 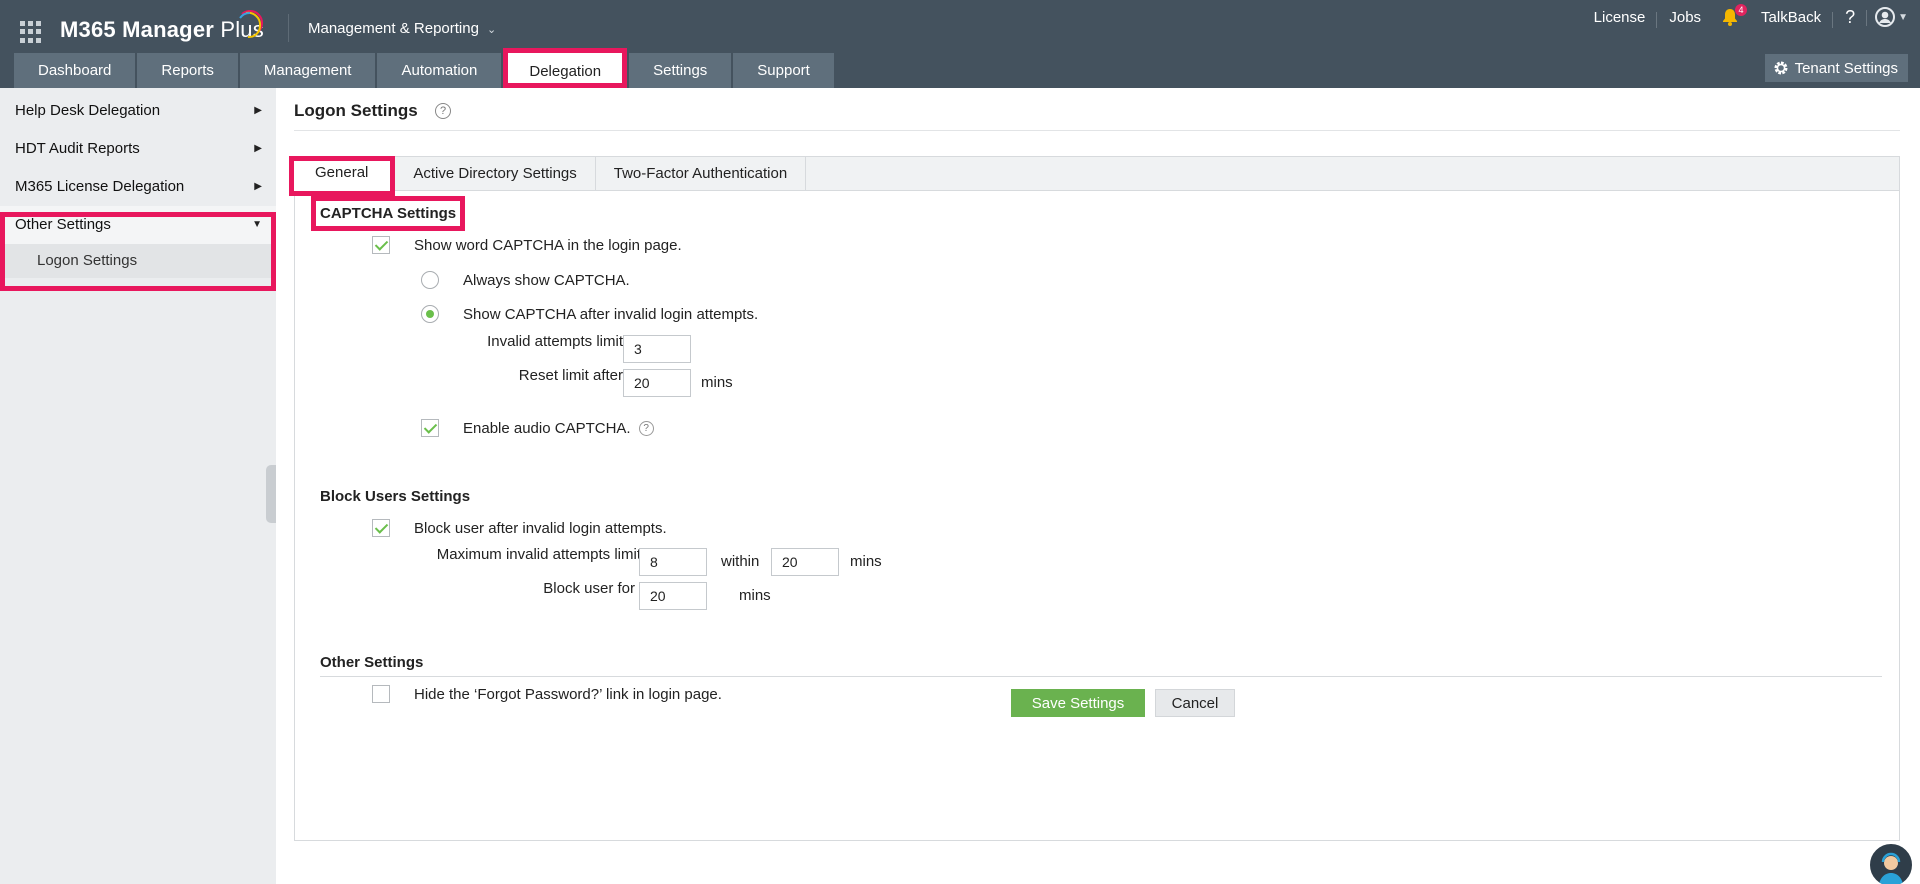 What do you see at coordinates (546, 280) in the screenshot?
I see `always-show-label: Always show CAPTCHA.` at bounding box center [546, 280].